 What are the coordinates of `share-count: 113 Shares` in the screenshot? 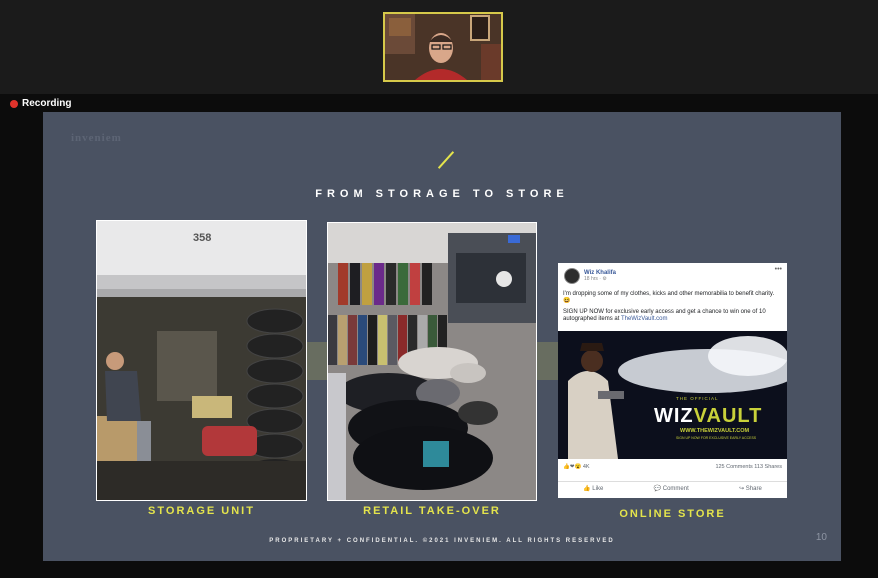 It's located at (768, 467).